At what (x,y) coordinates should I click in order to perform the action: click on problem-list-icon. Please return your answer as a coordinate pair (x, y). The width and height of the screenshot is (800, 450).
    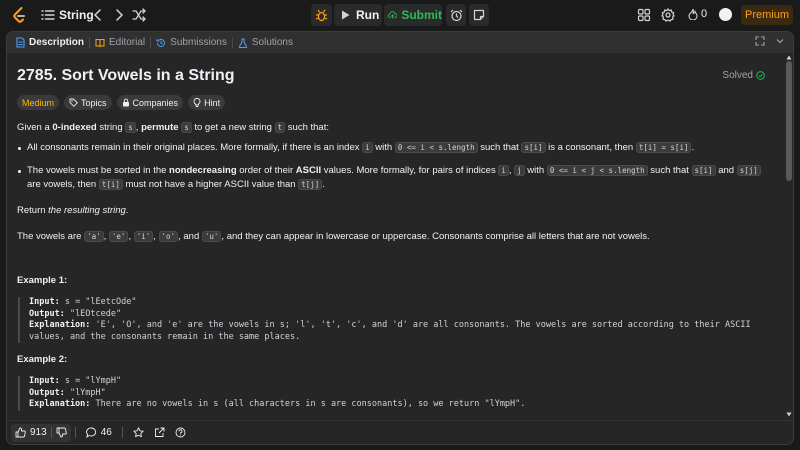
    Looking at the image, I should click on (48, 15).